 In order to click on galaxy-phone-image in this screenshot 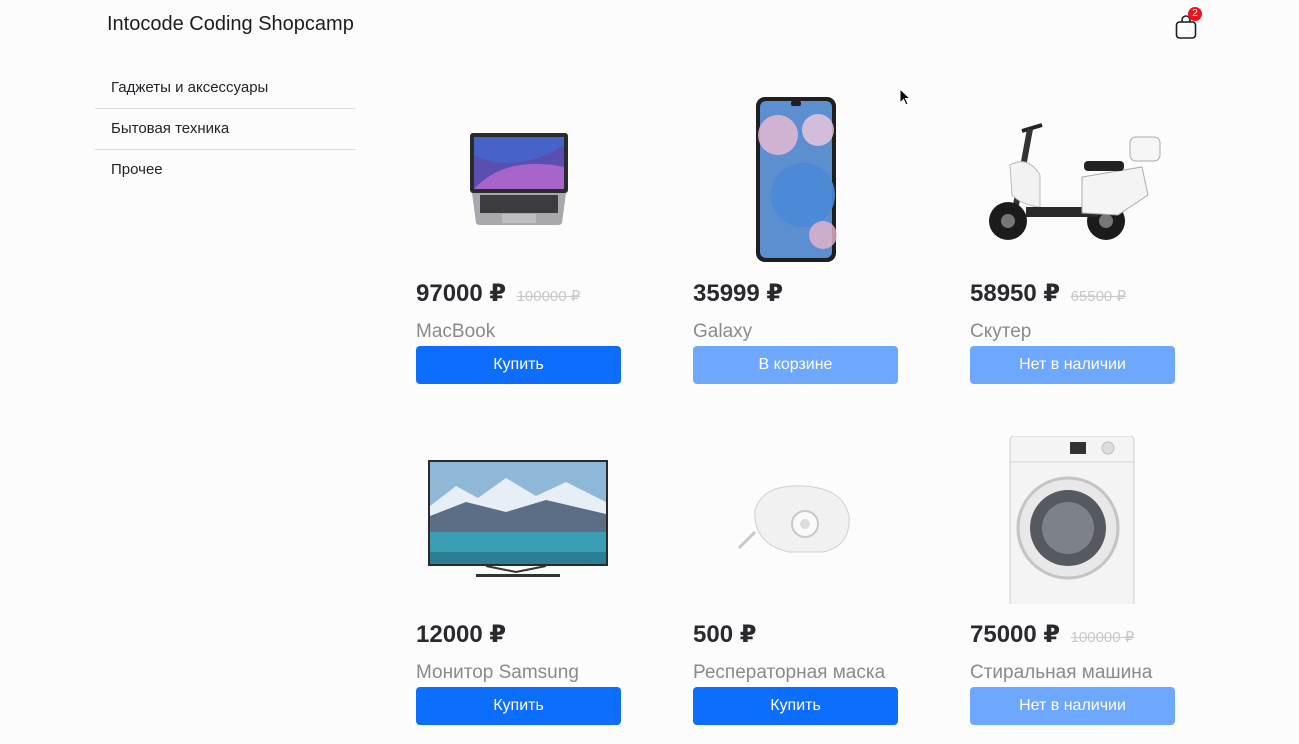, I will do `click(795, 179)`.